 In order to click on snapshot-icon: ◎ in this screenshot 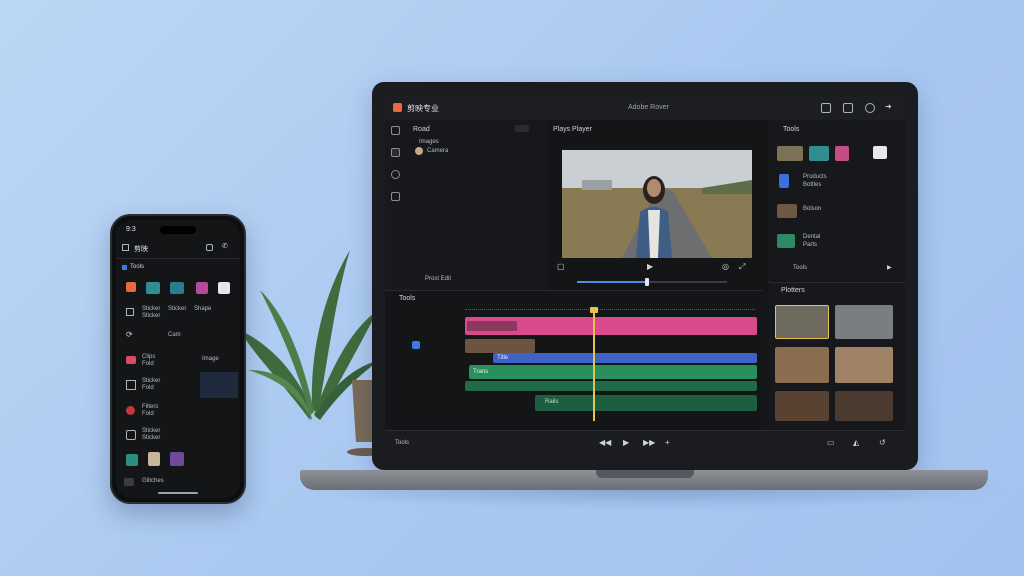, I will do `click(725, 266)`.